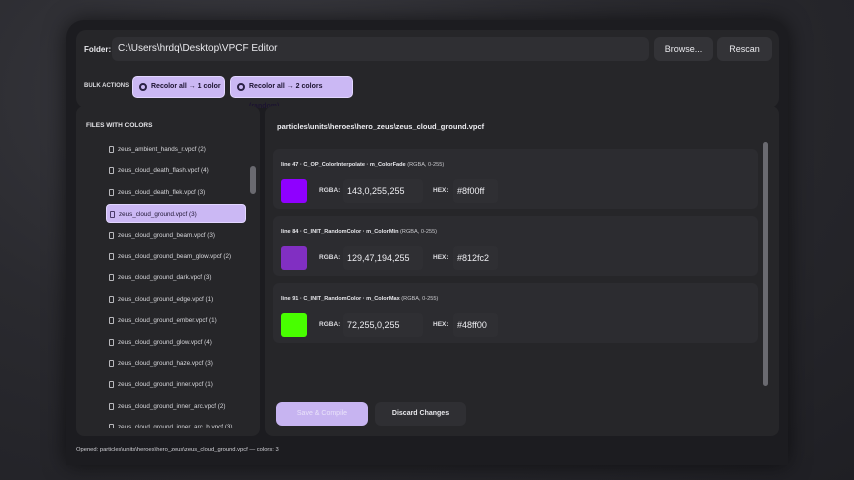 The width and height of the screenshot is (854, 480). Describe the element at coordinates (159, 171) in the screenshot. I see `file-name: zeus_cloud_death_flash.vpcf` at that location.